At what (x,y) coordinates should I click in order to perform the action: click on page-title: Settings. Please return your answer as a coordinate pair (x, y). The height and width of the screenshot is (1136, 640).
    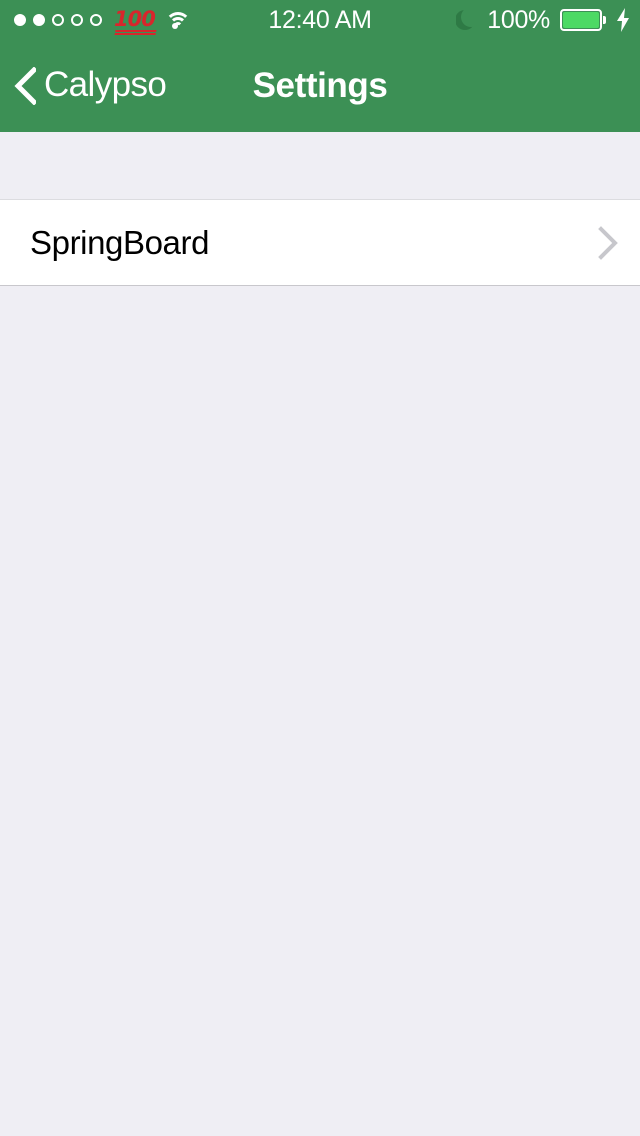
    Looking at the image, I should click on (320, 85).